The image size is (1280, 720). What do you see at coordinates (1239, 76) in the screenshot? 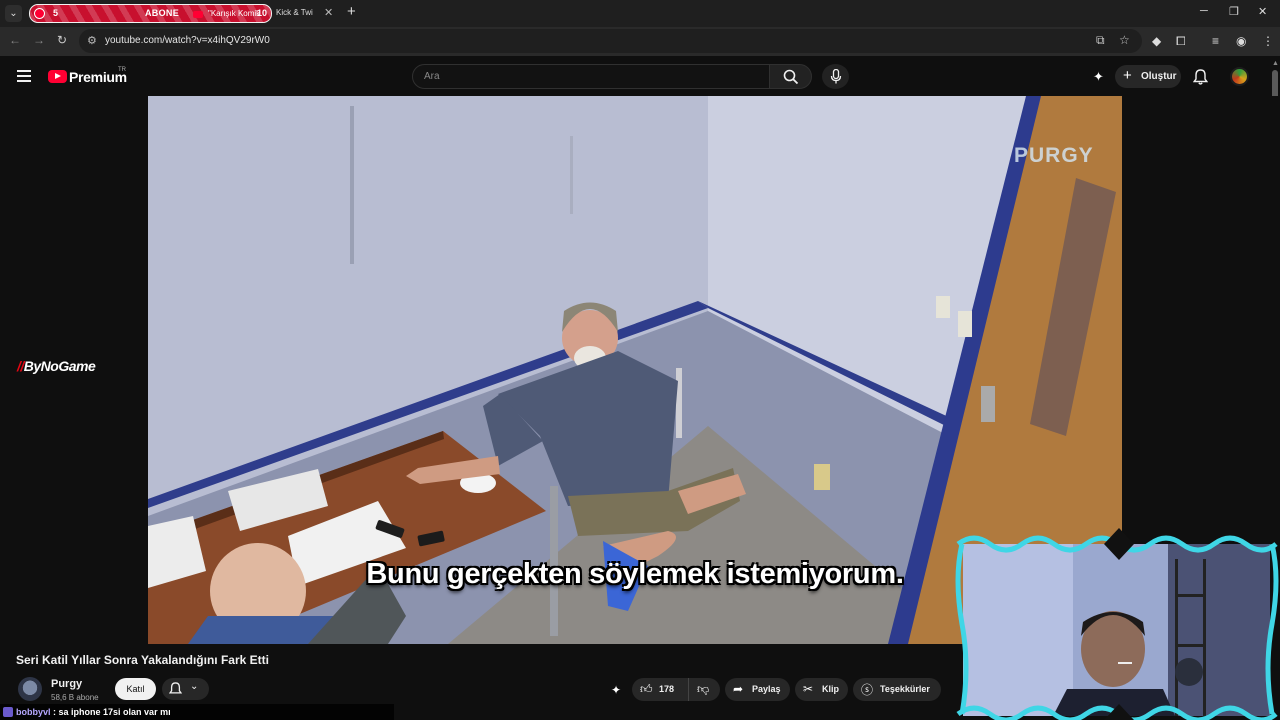
I see `account-avatar` at bounding box center [1239, 76].